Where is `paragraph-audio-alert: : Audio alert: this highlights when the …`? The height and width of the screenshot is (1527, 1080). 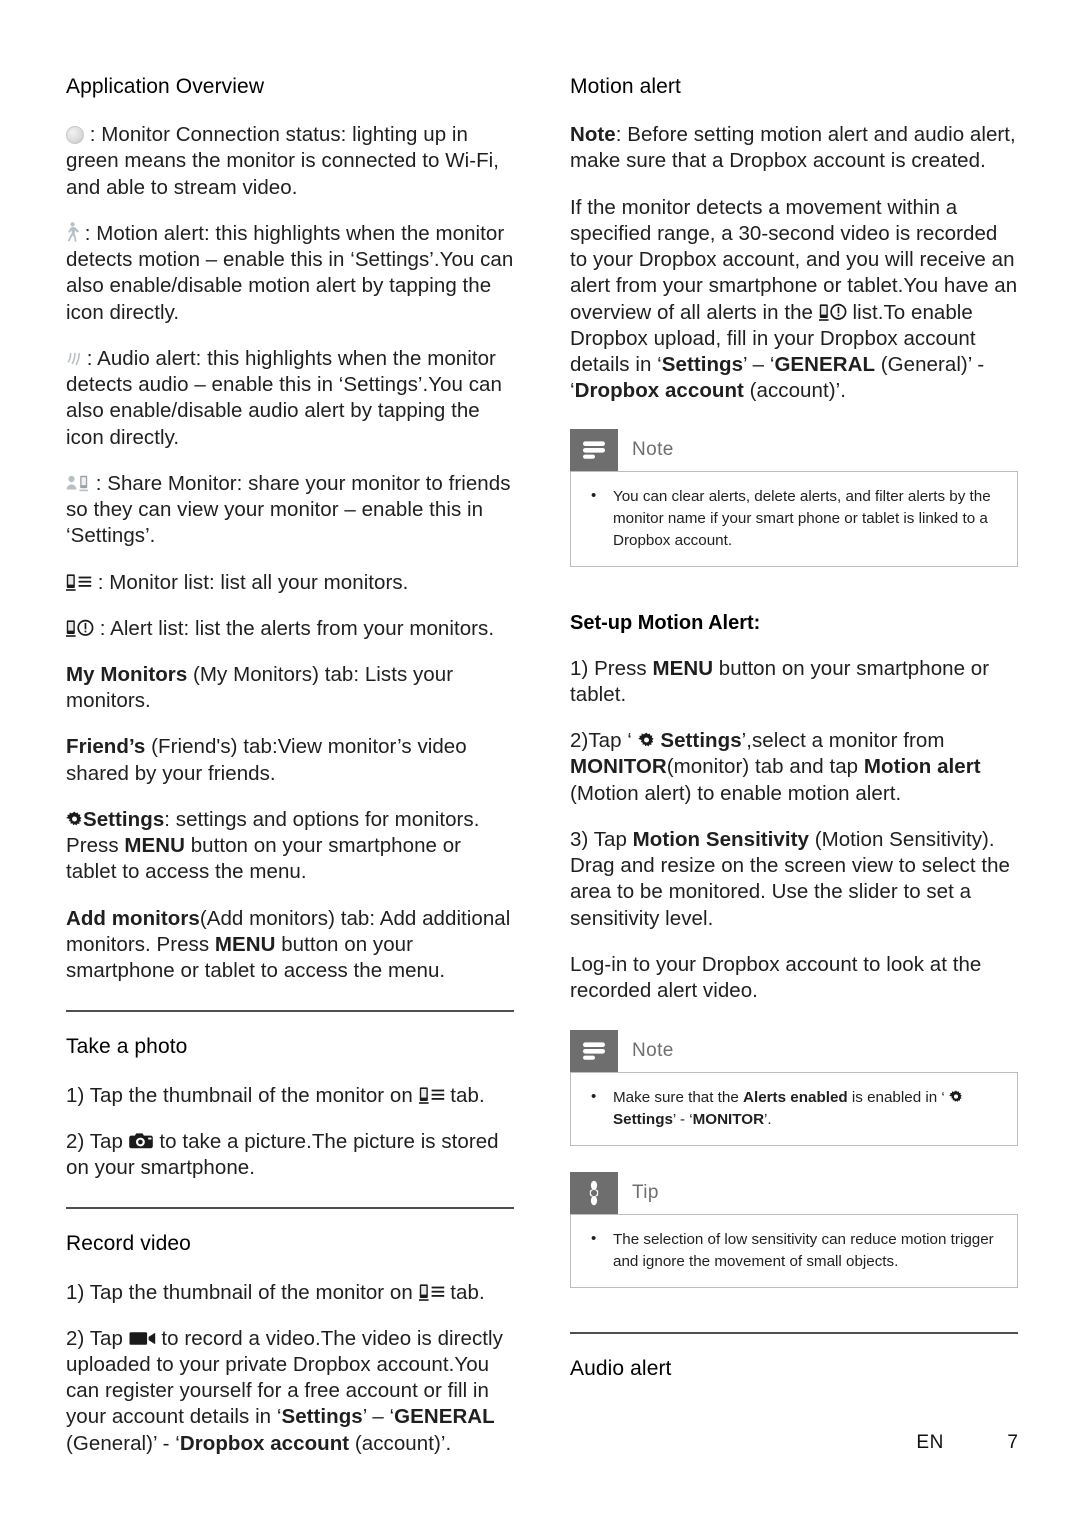 paragraph-audio-alert: : Audio alert: this highlights when the … is located at coordinates (284, 397).